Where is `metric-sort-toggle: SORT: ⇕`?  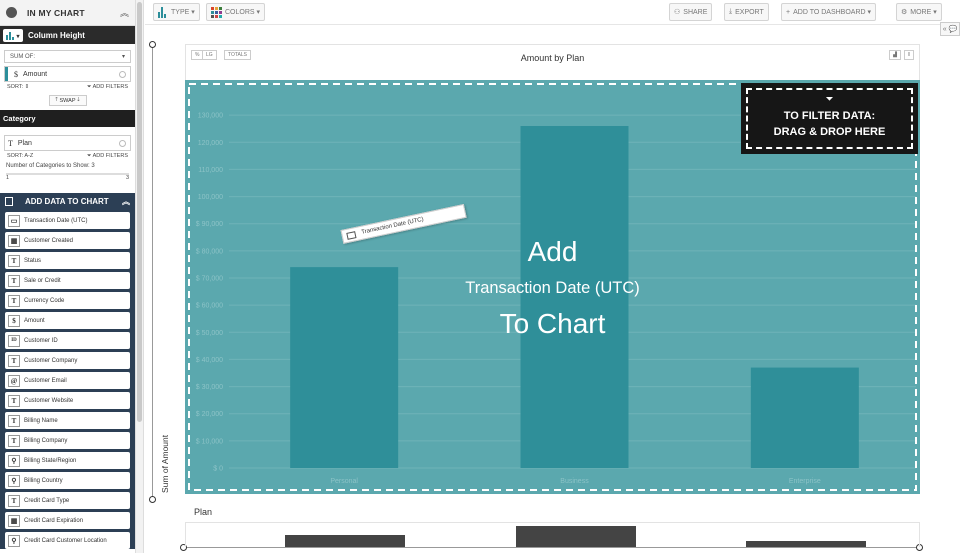 metric-sort-toggle: SORT: ⇕ is located at coordinates (18, 87).